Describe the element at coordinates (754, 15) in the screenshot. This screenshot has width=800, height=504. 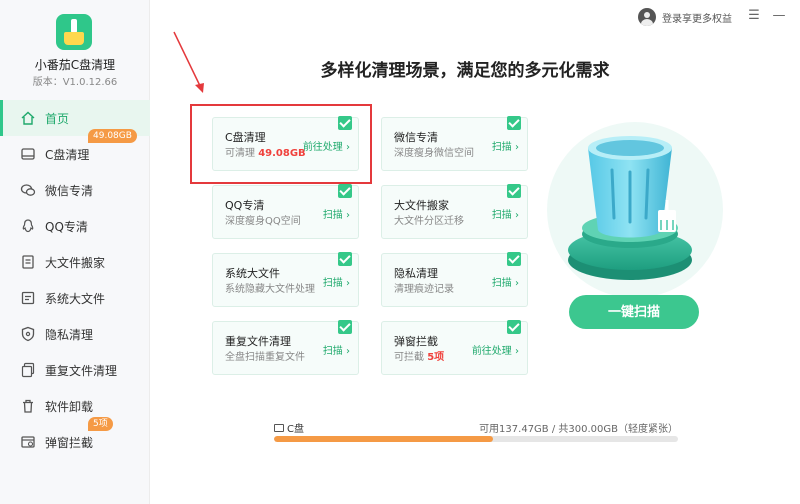
I see `menu-button: ☰` at that location.